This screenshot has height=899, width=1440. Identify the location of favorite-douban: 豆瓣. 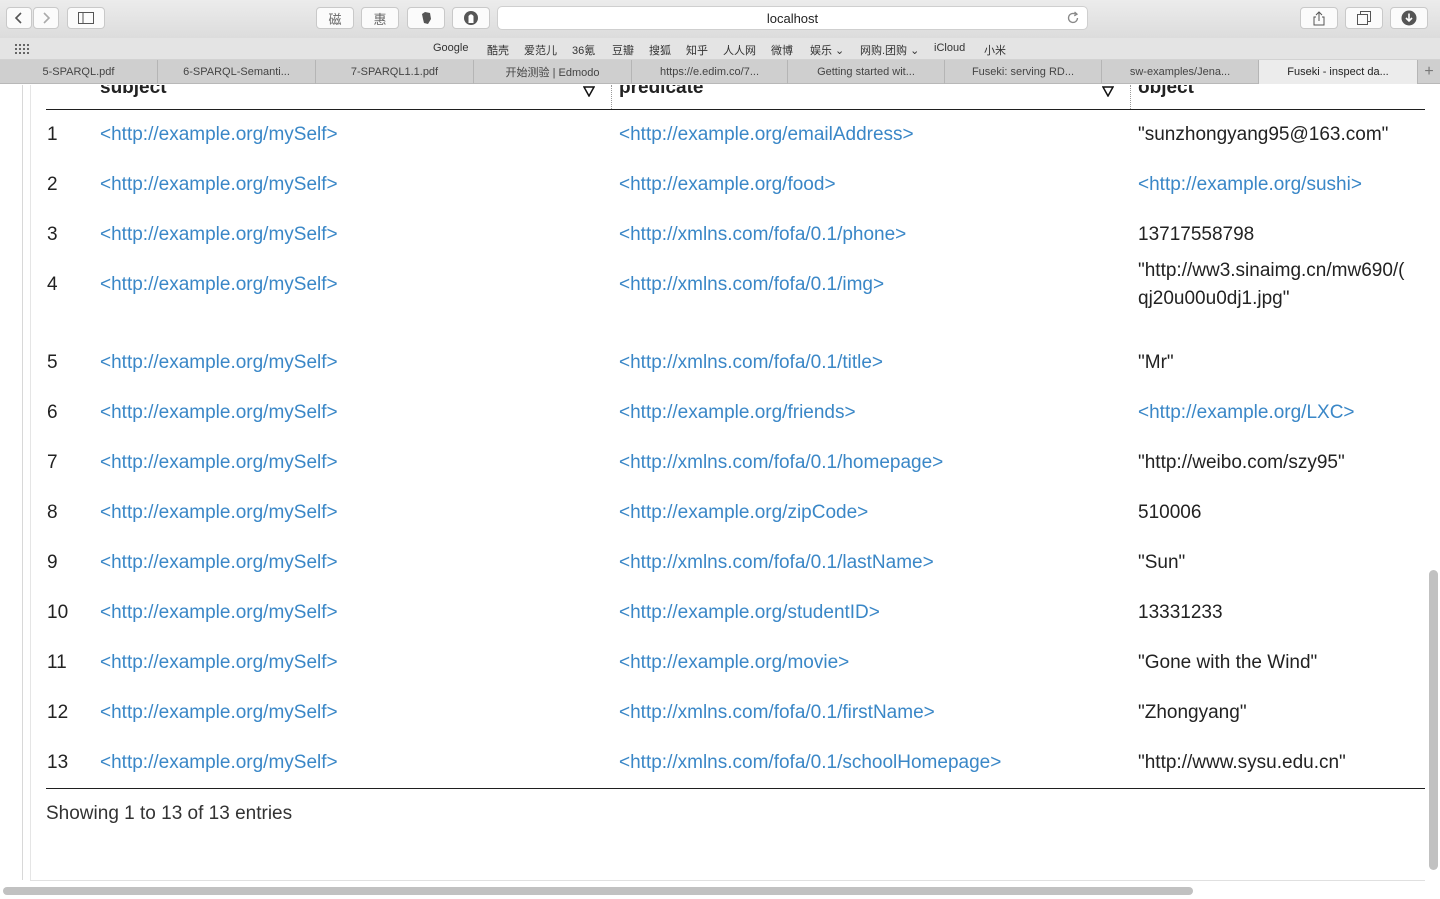
(623, 50).